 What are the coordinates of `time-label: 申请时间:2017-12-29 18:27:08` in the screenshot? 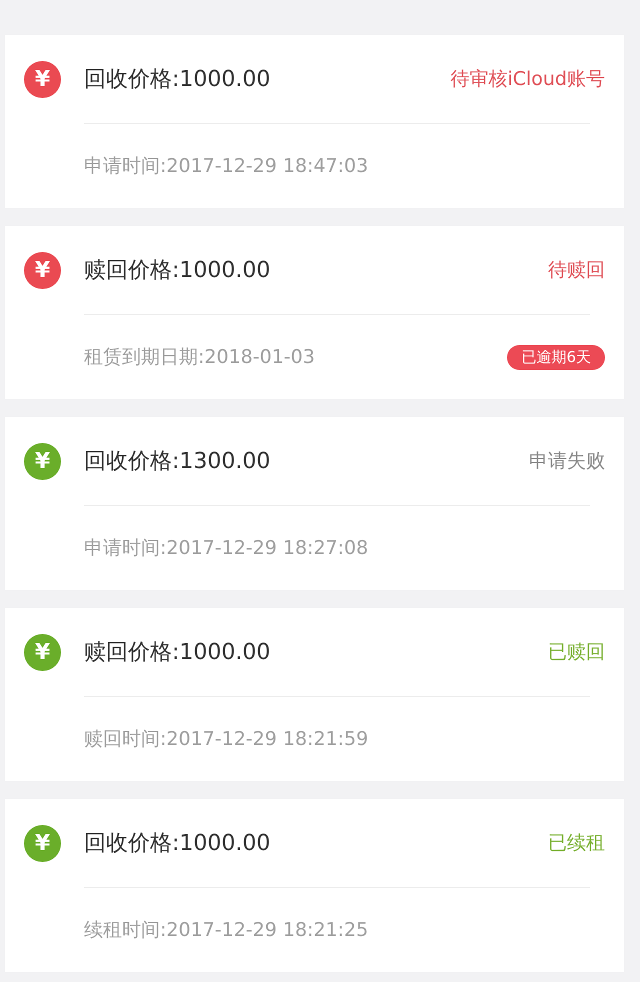 It's located at (227, 548).